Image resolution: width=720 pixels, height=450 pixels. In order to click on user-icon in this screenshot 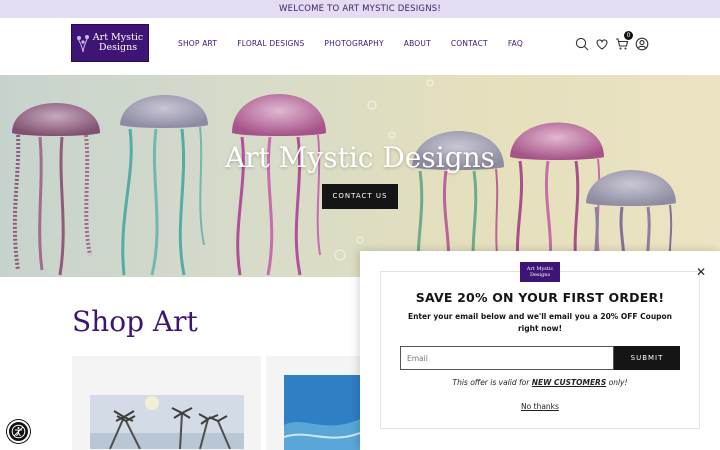, I will do `click(642, 43)`.